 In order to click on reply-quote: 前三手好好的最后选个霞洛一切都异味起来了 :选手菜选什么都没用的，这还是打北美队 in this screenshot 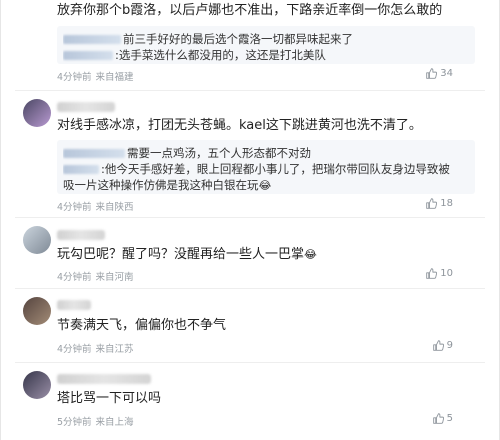, I will do `click(266, 45)`.